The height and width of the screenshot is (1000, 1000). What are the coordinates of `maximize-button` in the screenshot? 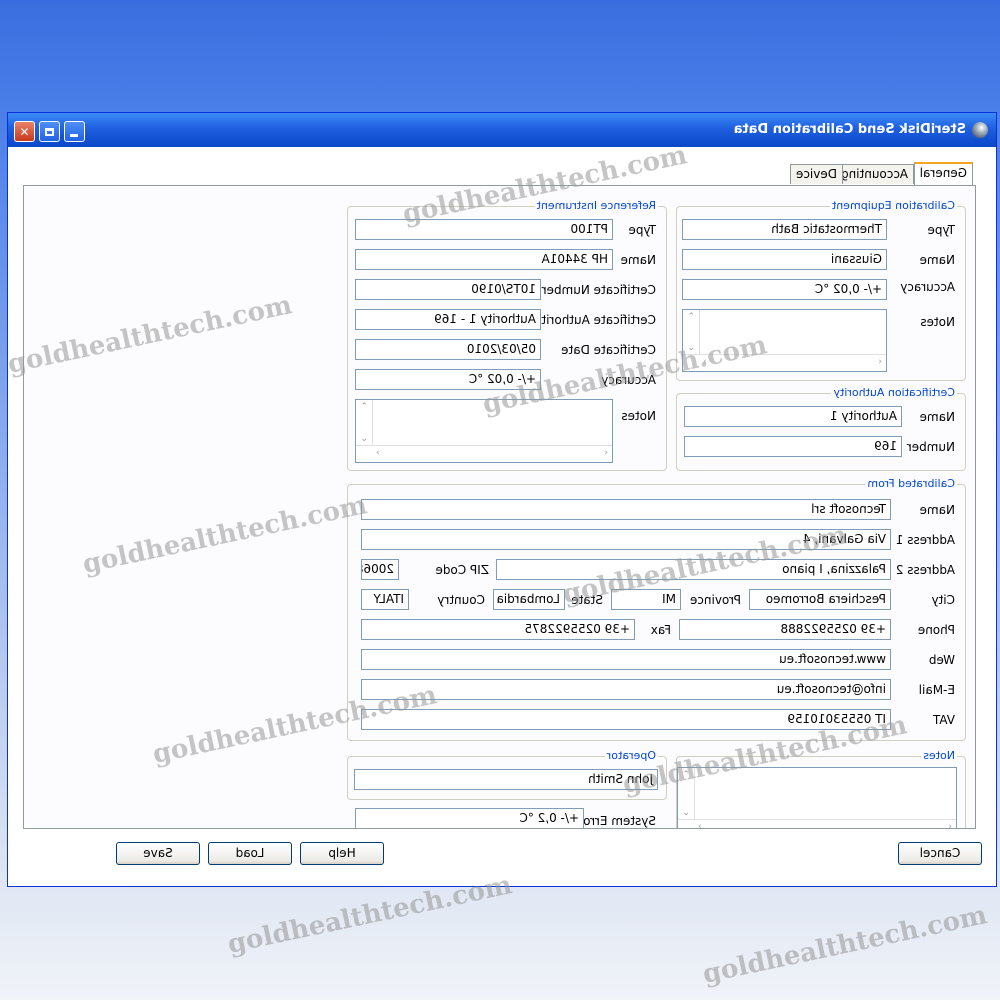 It's located at (49, 131).